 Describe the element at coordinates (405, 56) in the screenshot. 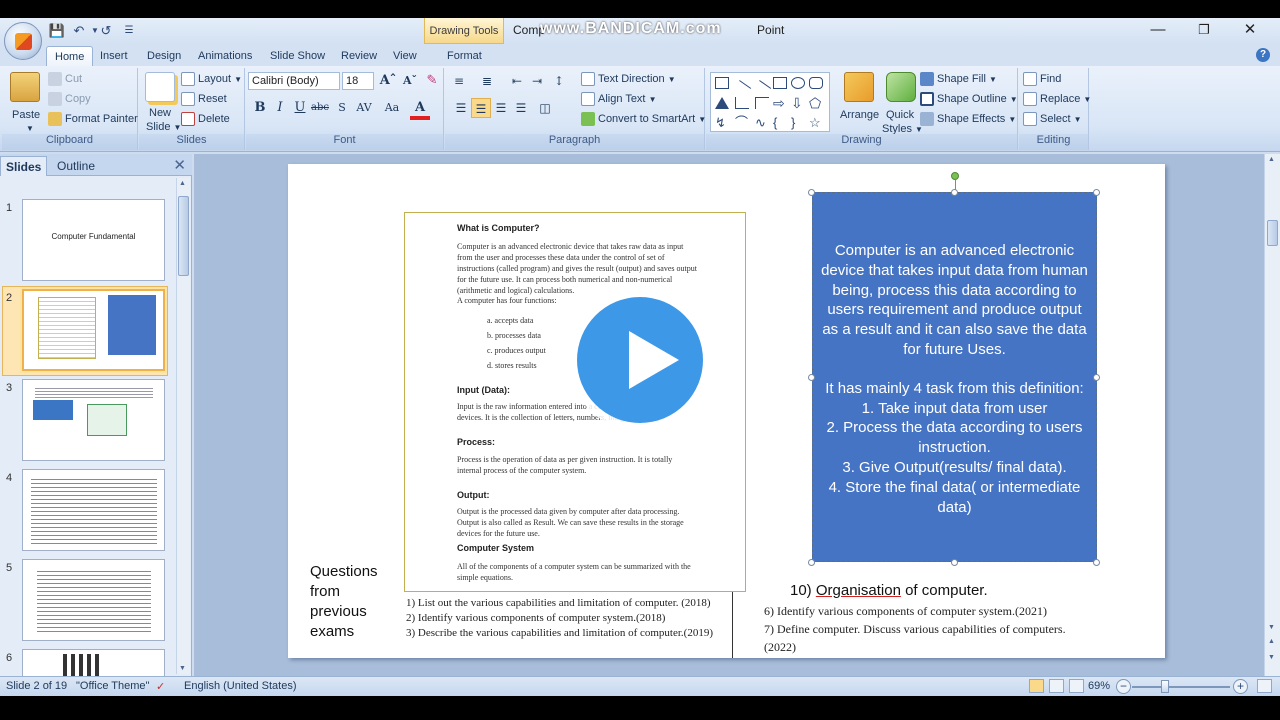

I see `tab-view: View` at that location.